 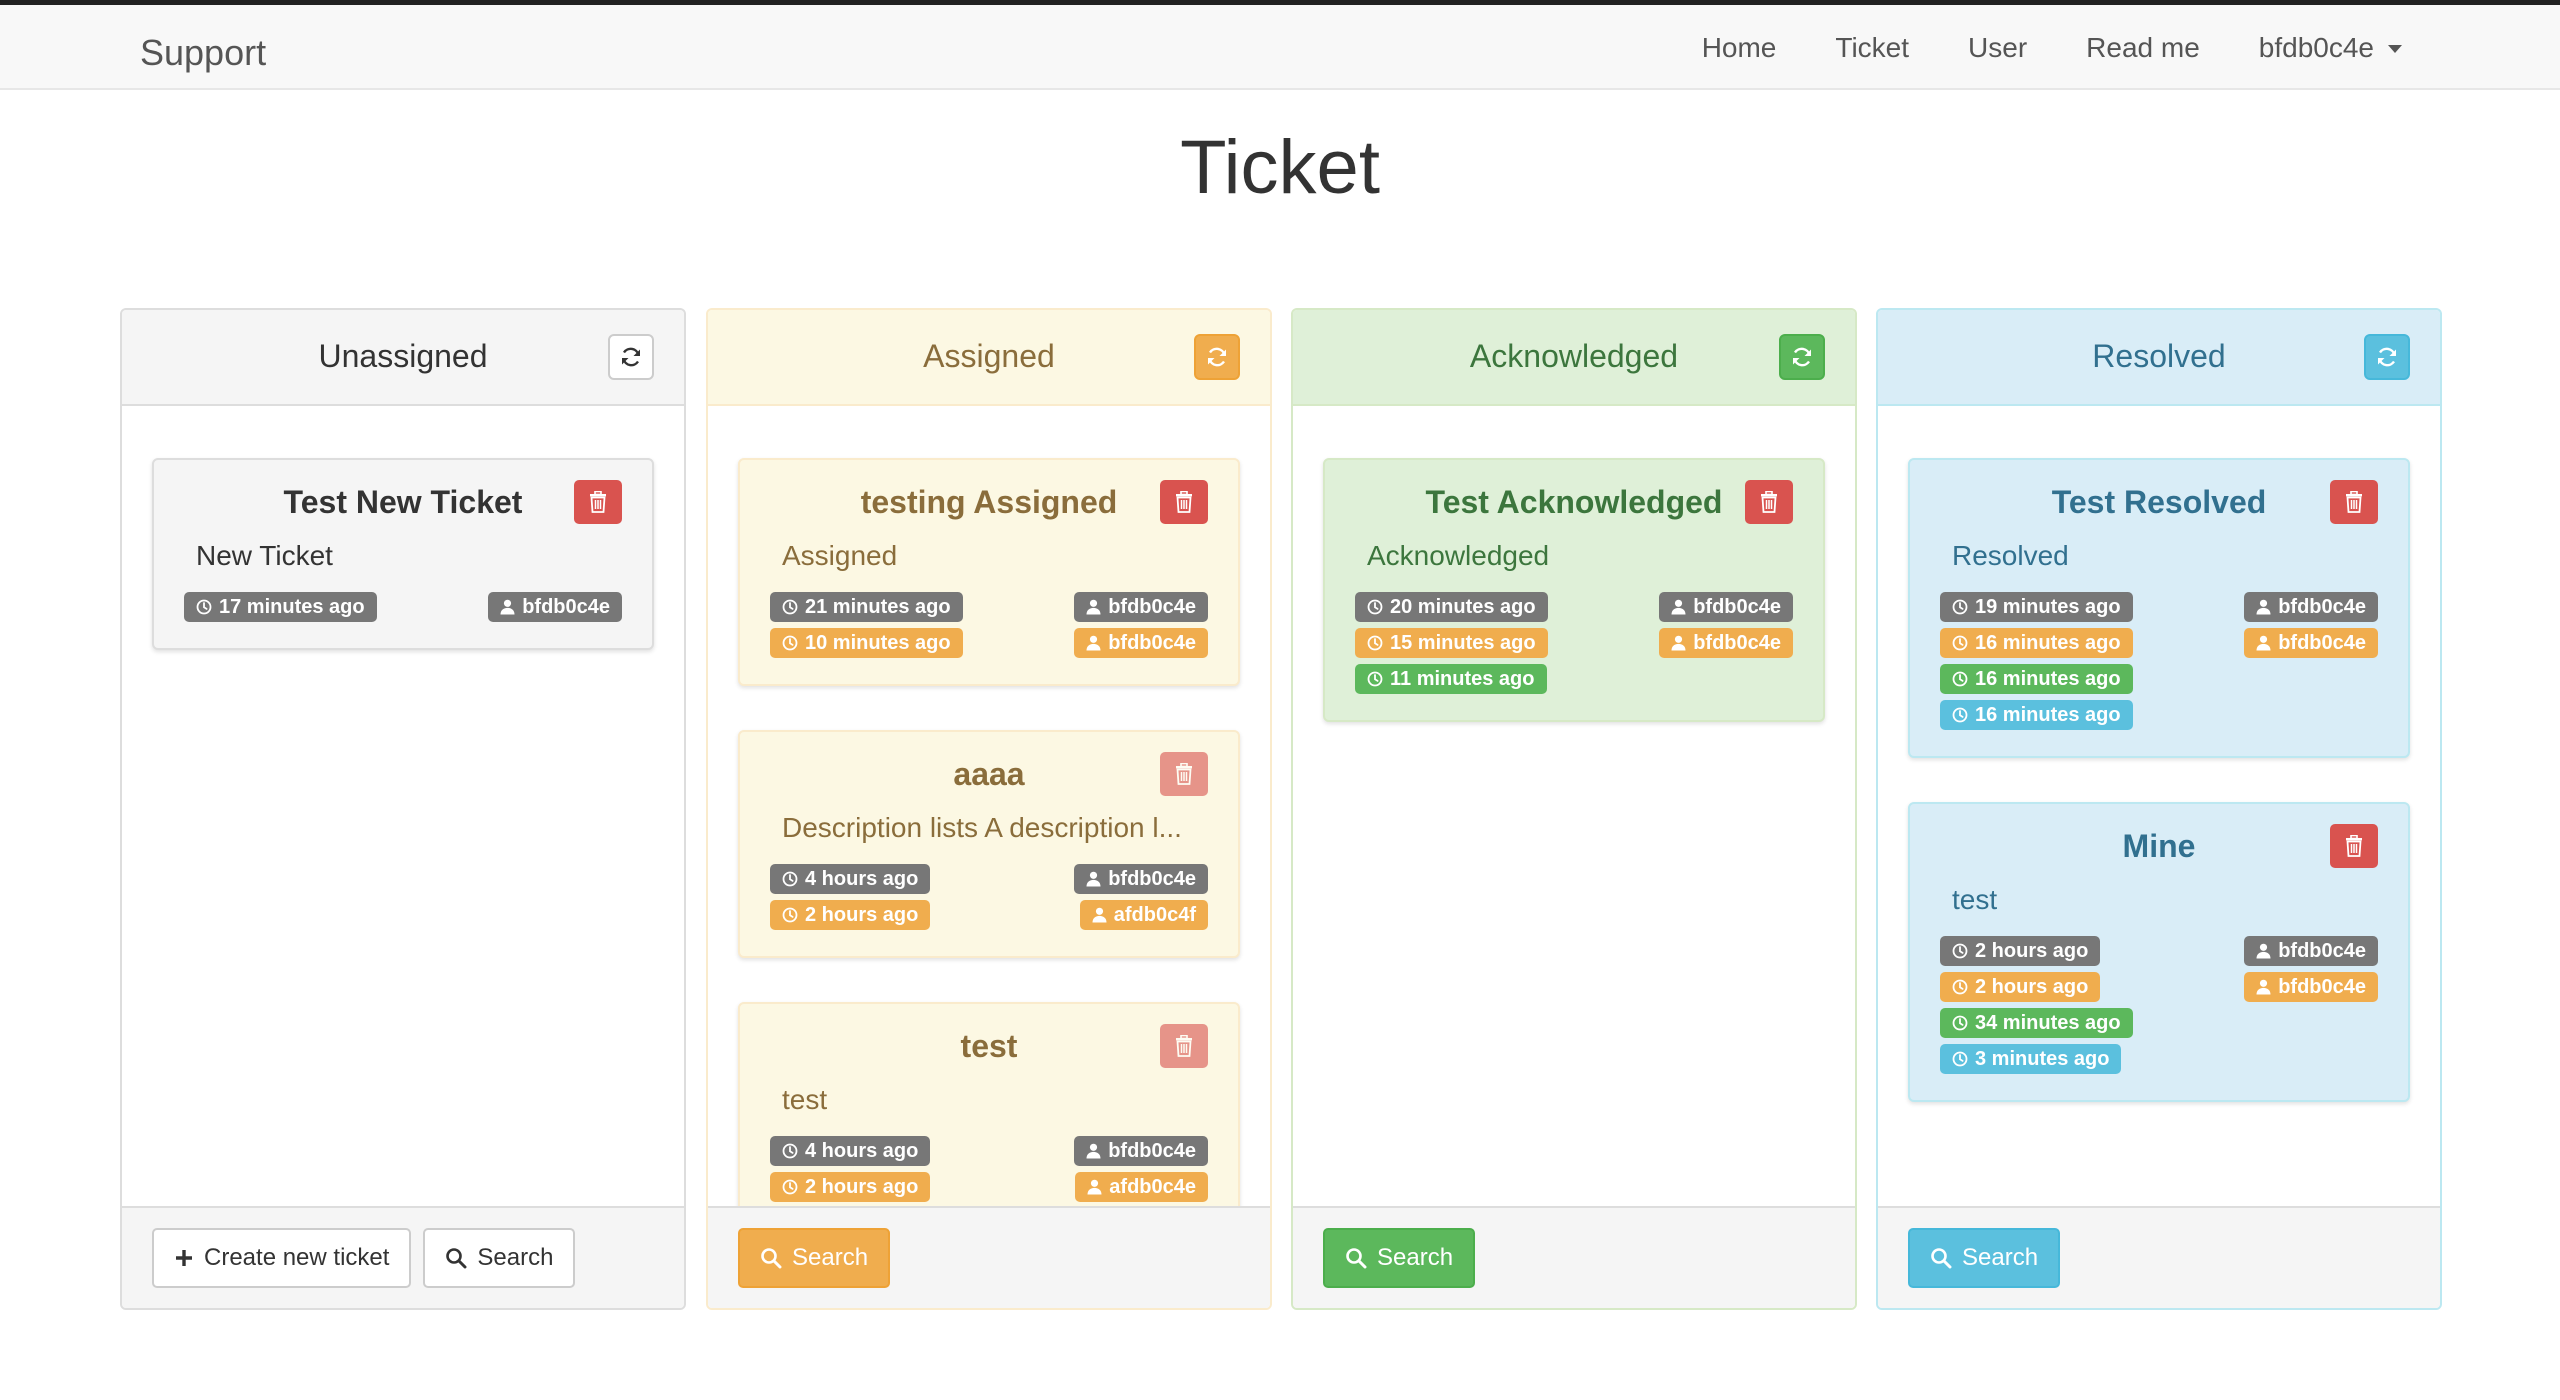 I want to click on brand: Support, so click(x=203, y=53).